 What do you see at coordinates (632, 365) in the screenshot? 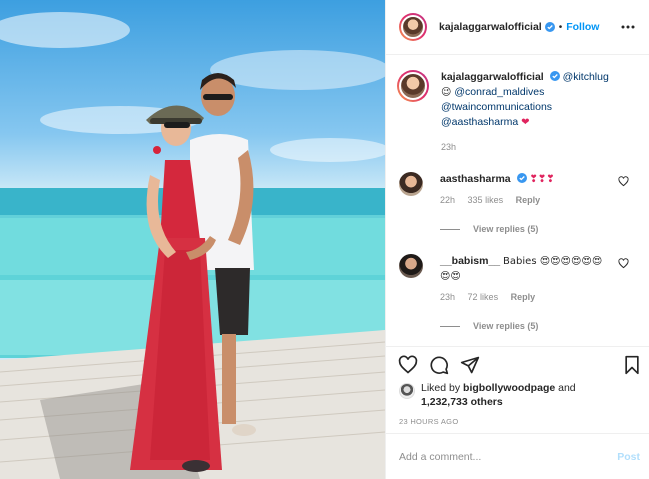
I see `bookmark-icon` at bounding box center [632, 365].